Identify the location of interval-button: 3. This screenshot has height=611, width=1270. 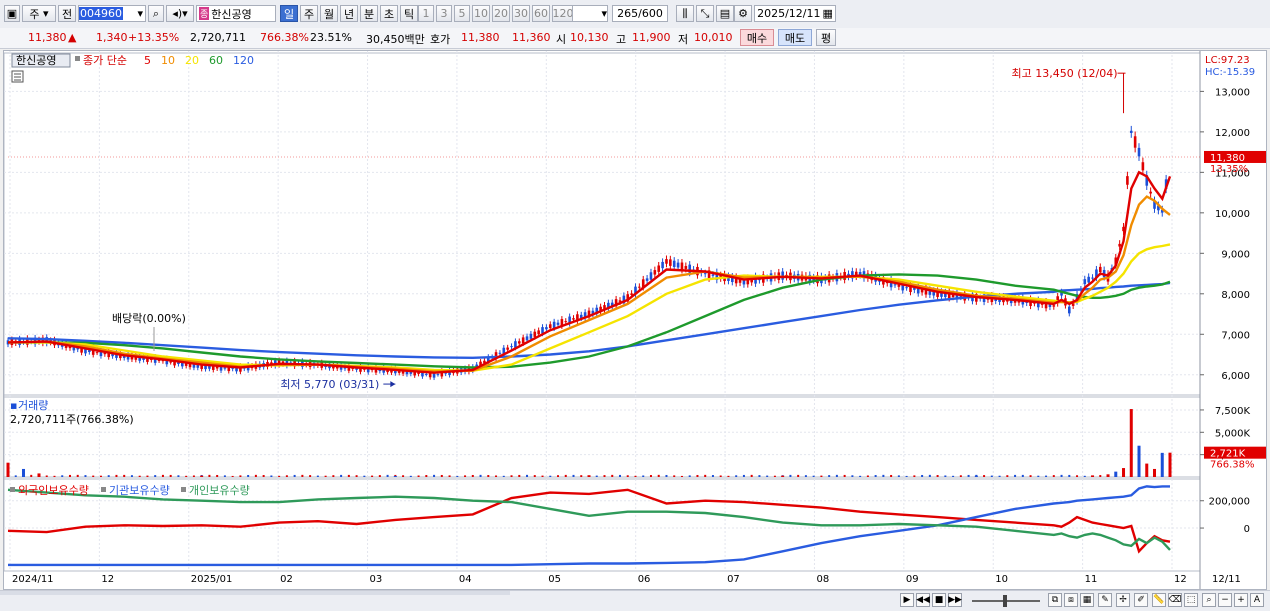
(444, 13).